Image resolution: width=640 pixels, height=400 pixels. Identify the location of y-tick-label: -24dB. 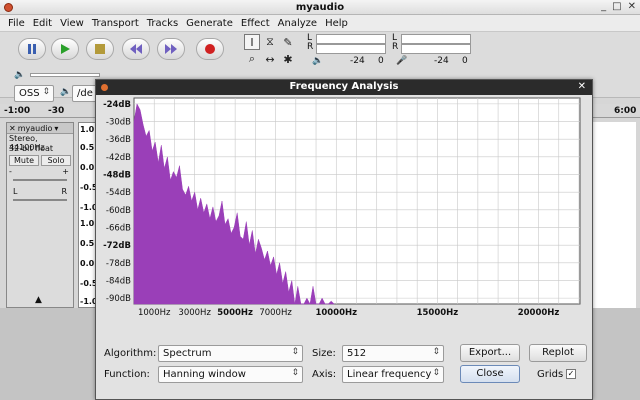
(117, 105).